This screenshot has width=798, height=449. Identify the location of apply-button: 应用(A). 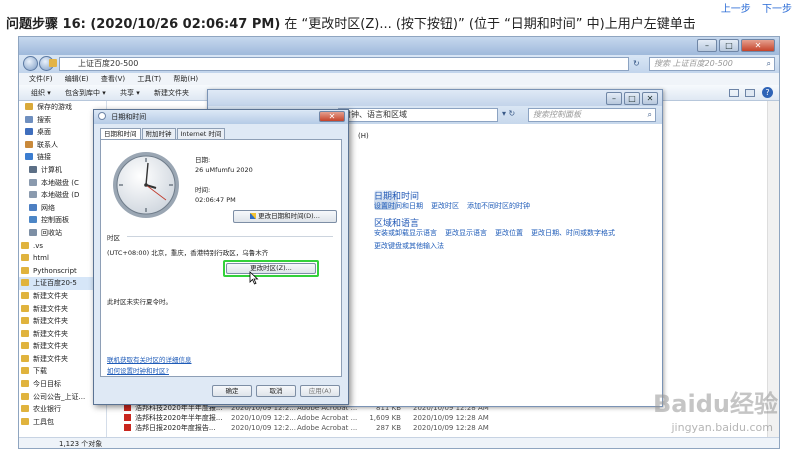
(320, 391).